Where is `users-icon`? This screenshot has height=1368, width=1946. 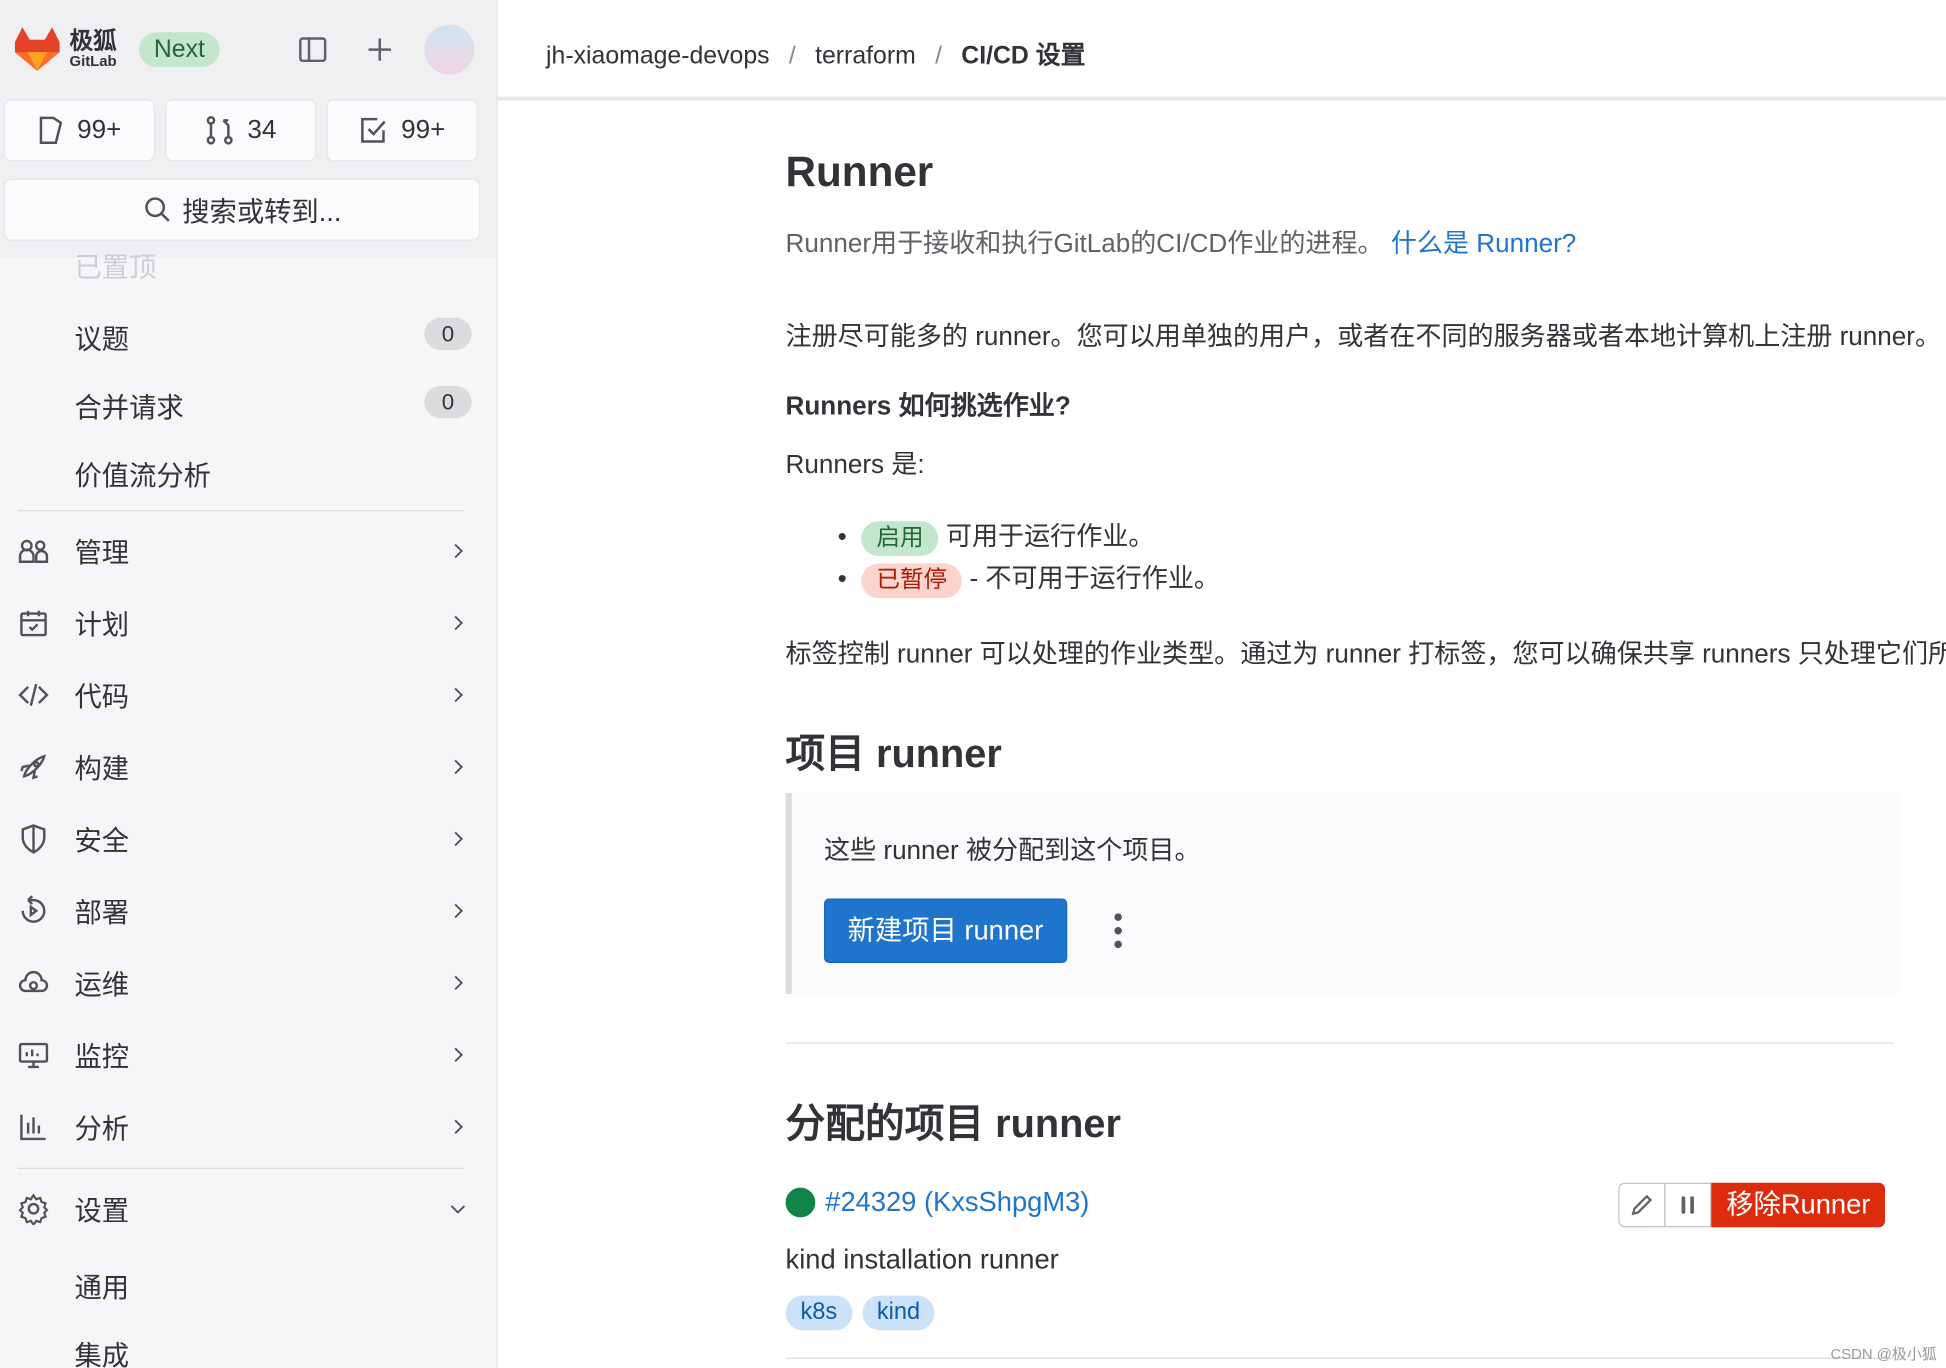 users-icon is located at coordinates (33, 551).